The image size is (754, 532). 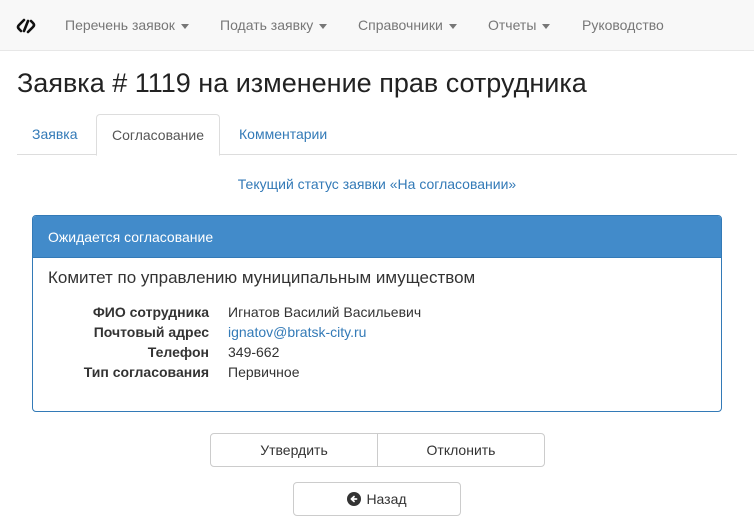 What do you see at coordinates (400, 25) in the screenshot?
I see `nav-item-label: Справочники` at bounding box center [400, 25].